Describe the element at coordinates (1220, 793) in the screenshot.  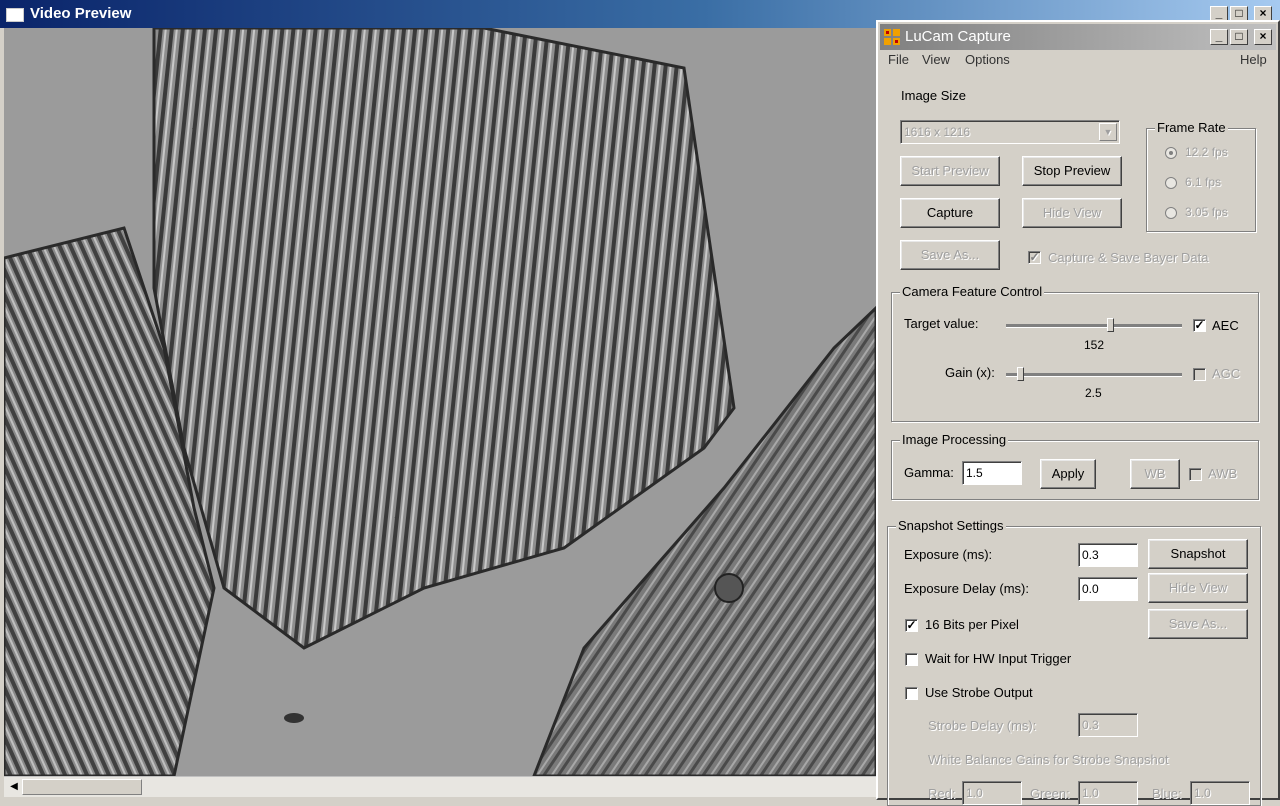
I see `blue-input: 1.0` at that location.